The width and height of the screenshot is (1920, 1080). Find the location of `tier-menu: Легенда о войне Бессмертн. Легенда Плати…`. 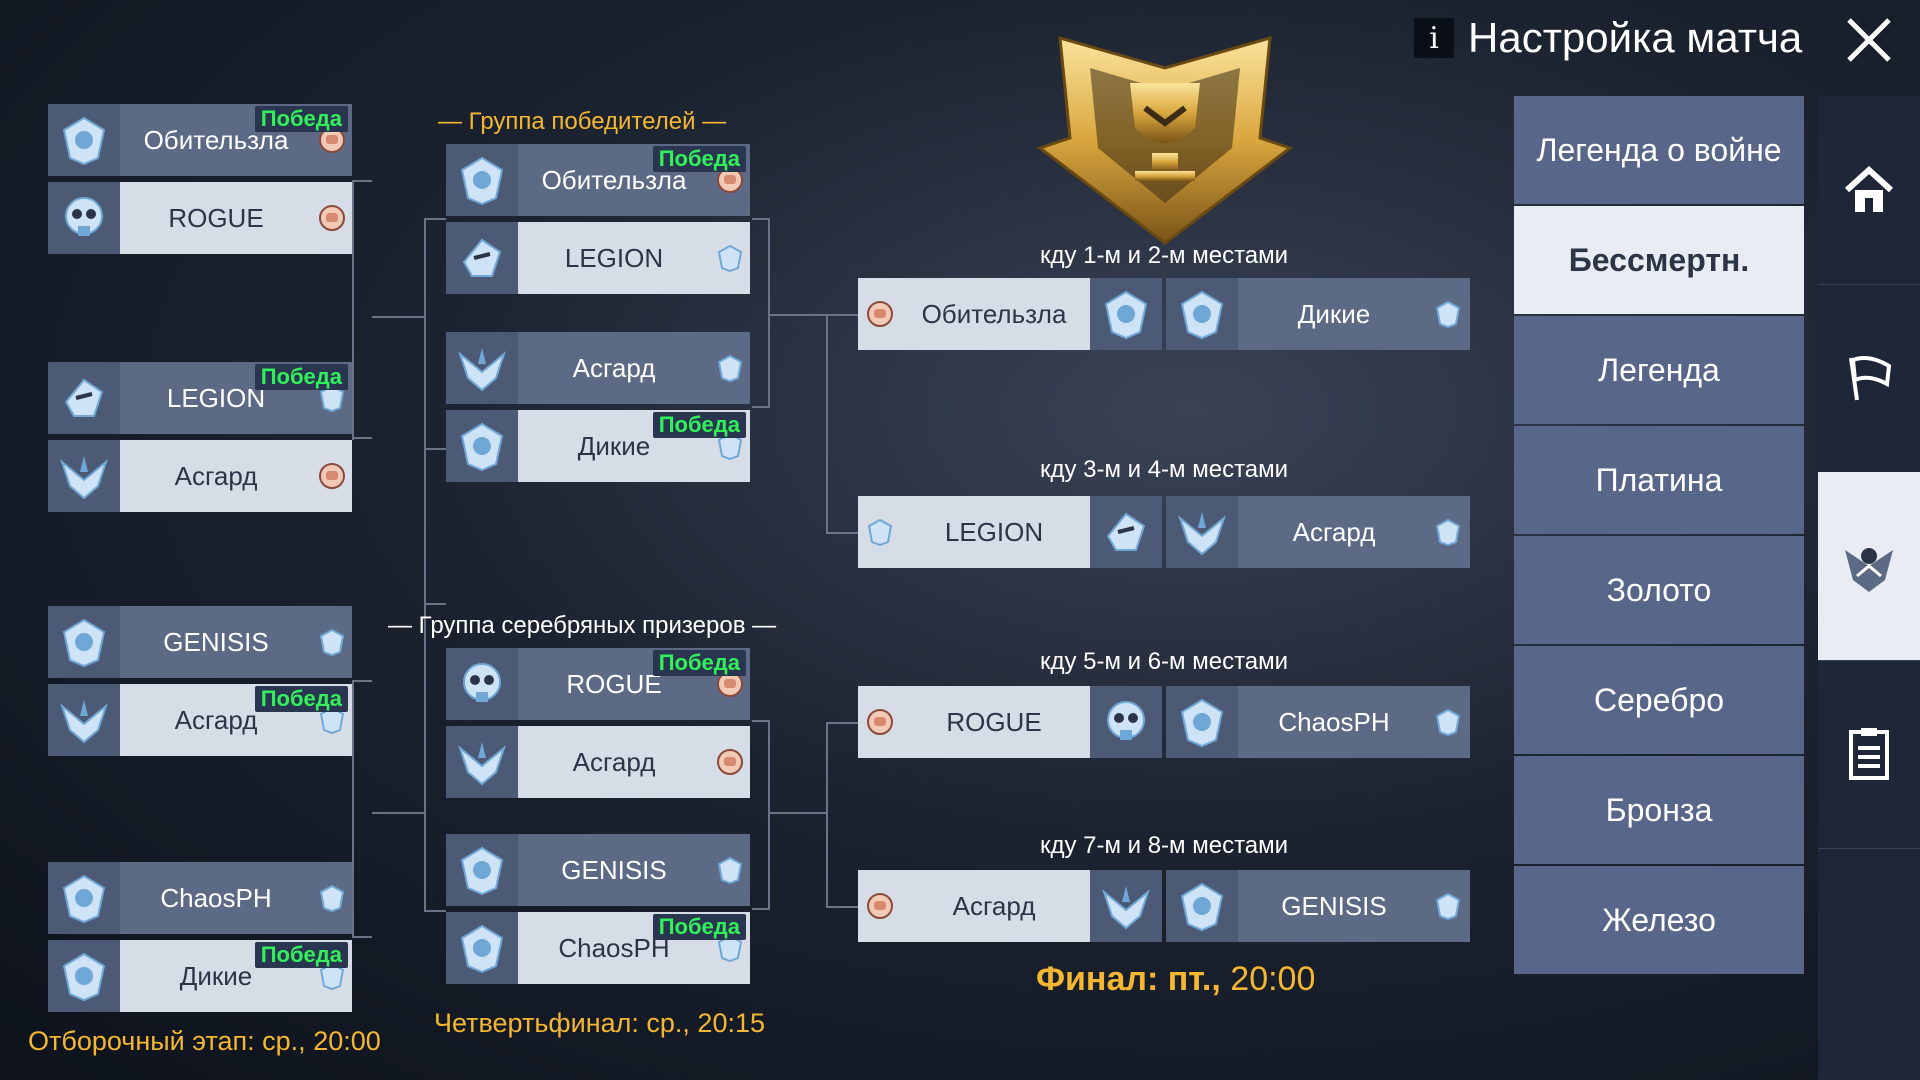

tier-menu: Легенда о войне Бессмертн. Легенда Плати… is located at coordinates (1659, 536).